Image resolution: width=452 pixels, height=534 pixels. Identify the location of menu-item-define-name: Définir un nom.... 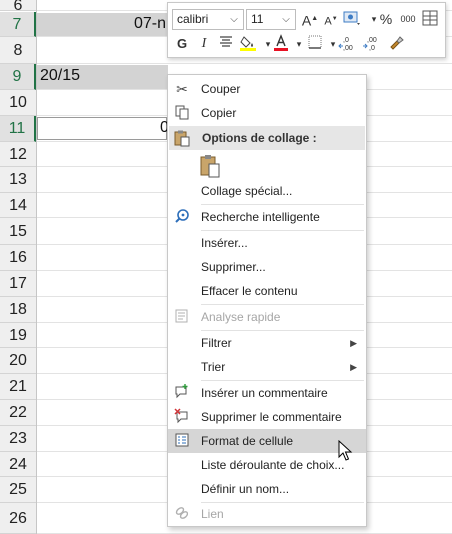
(267, 489).